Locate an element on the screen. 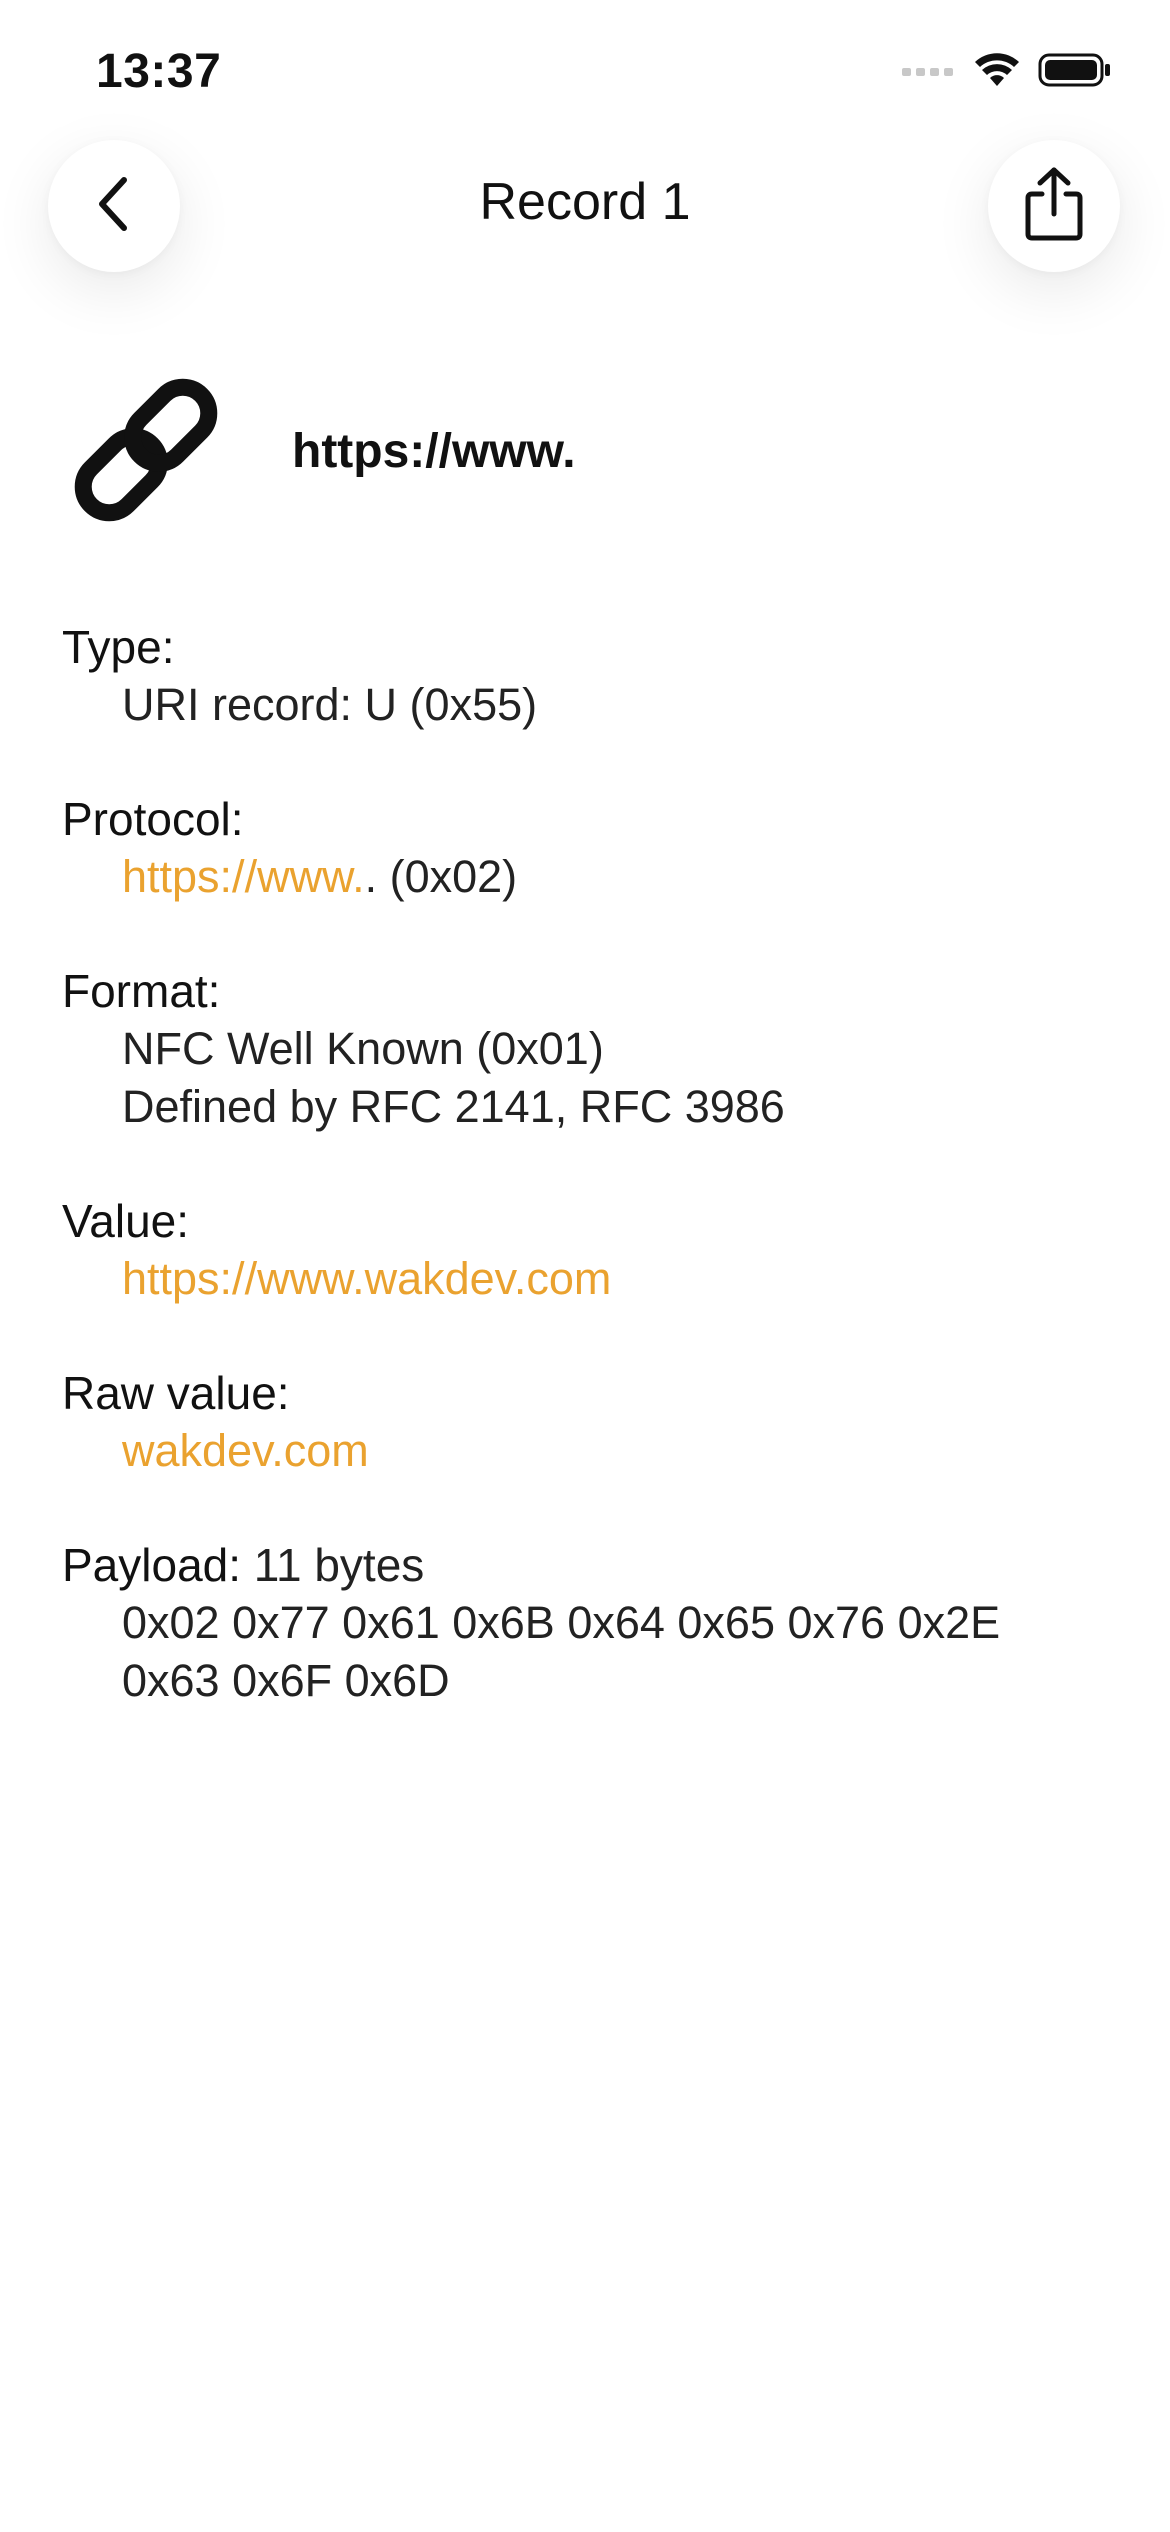  payload-label: Payload: is located at coordinates (152, 1565).